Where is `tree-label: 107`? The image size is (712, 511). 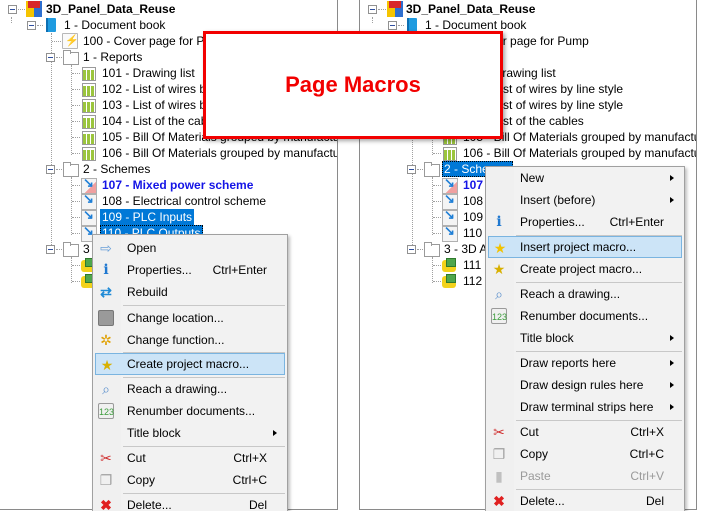
tree-label: 107 is located at coordinates (473, 185).